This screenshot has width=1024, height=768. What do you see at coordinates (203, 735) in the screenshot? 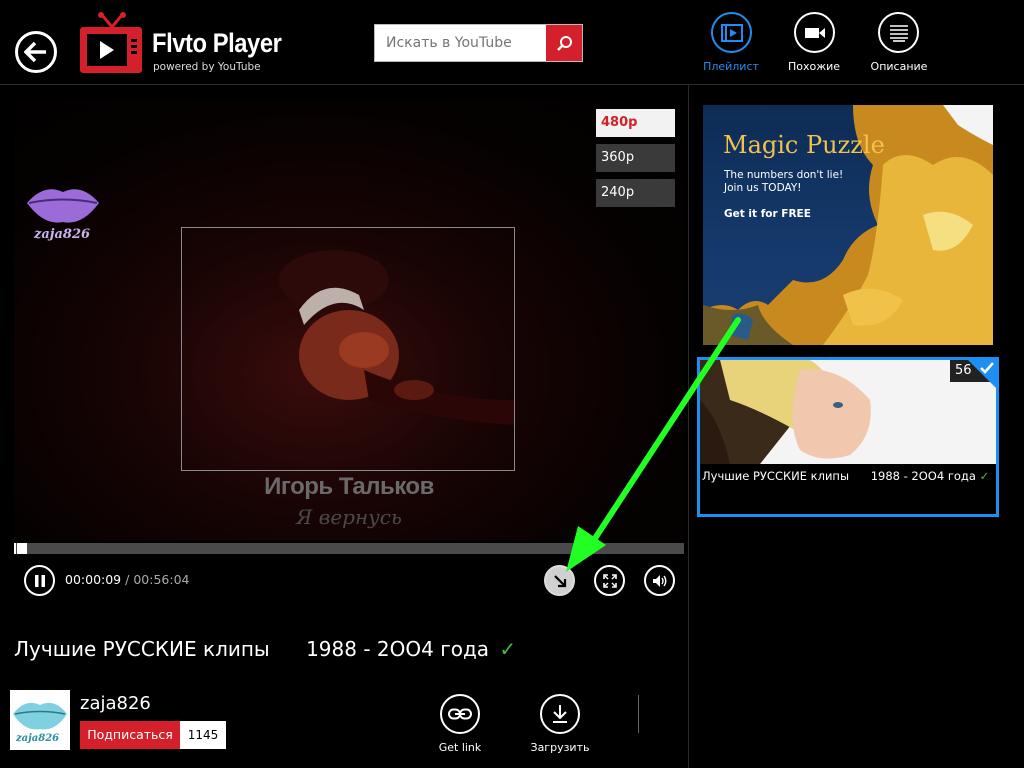
I see `subscriber-count: 1145` at bounding box center [203, 735].